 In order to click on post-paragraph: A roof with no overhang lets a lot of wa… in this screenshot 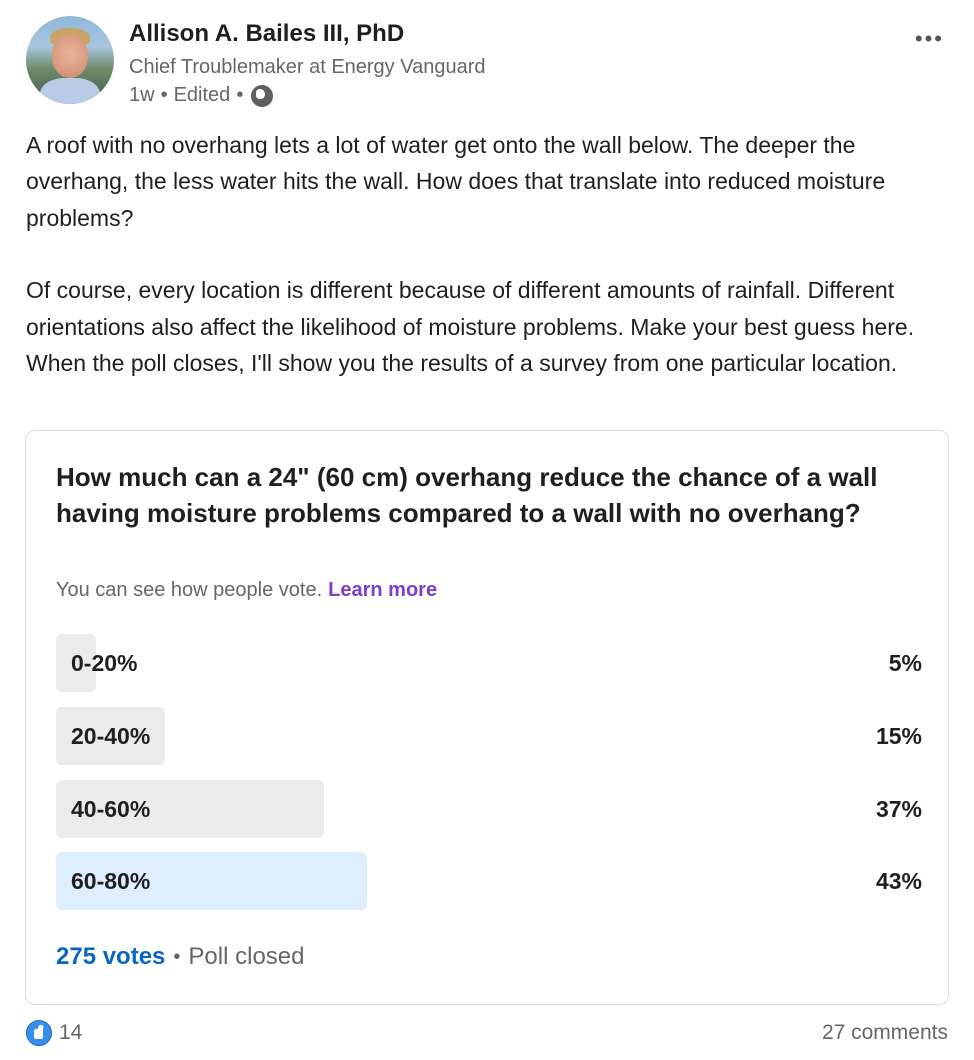, I will do `click(456, 181)`.